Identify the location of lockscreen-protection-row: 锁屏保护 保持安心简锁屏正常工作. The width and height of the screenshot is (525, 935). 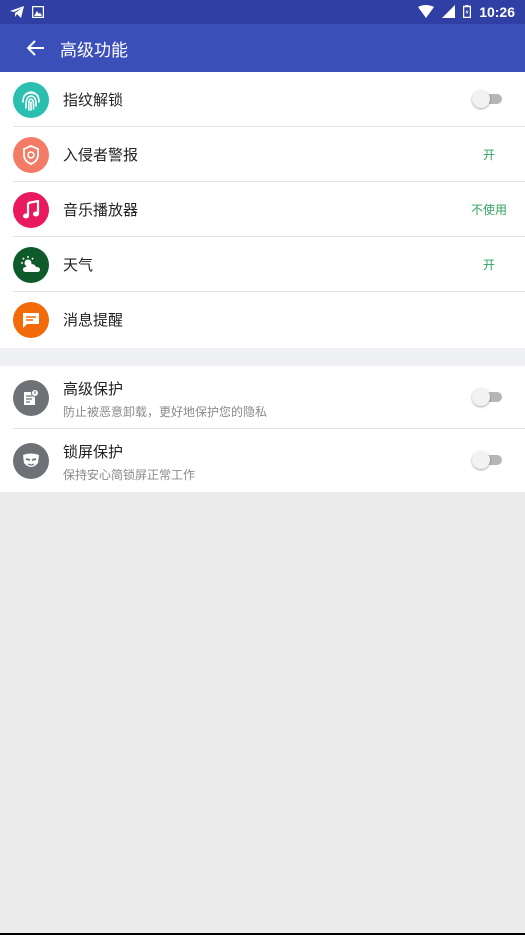
(262, 460).